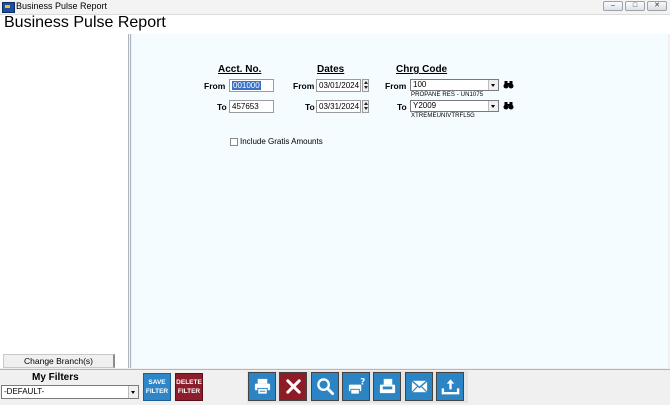 This screenshot has width=670, height=405. I want to click on divider, so click(335, 369).